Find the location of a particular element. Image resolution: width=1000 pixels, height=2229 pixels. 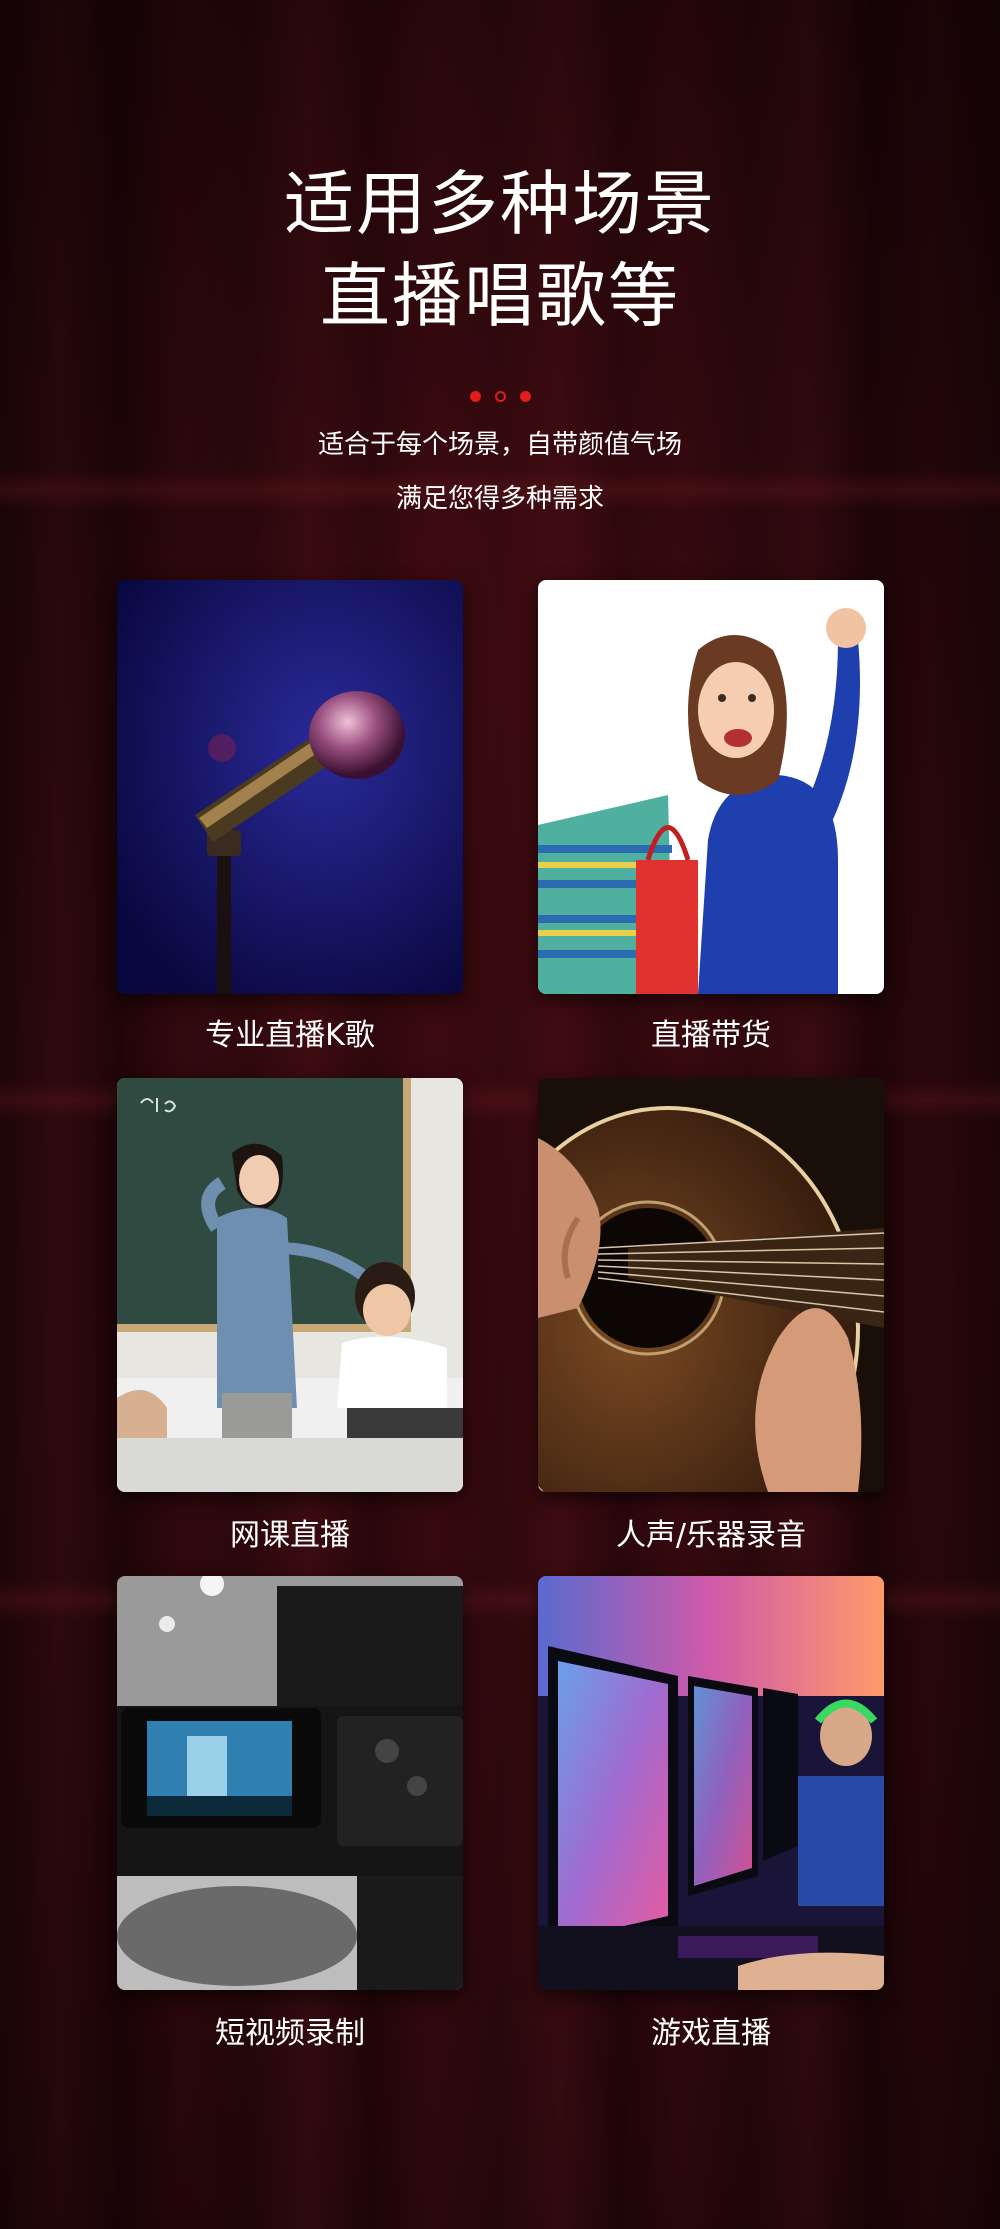

guitar-image is located at coordinates (711, 1285).